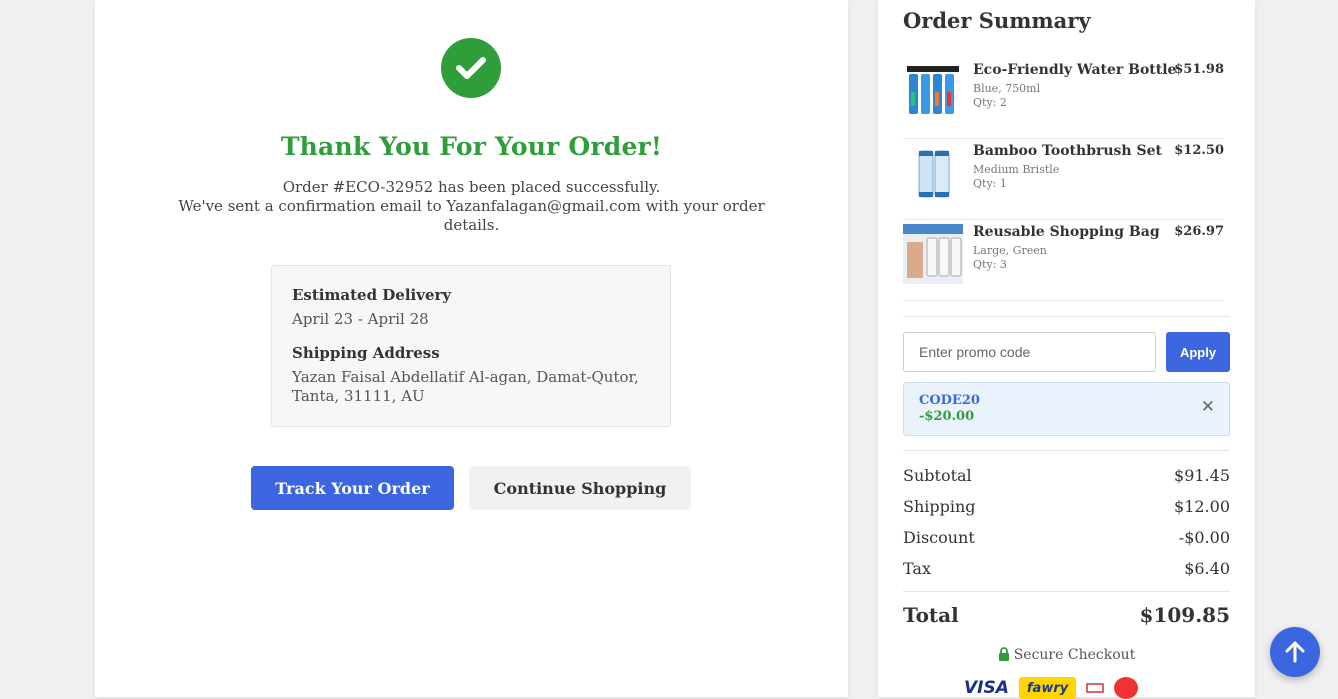 The width and height of the screenshot is (1338, 699). Describe the element at coordinates (947, 416) in the screenshot. I see `applied-promo-amount: -$20.00` at that location.